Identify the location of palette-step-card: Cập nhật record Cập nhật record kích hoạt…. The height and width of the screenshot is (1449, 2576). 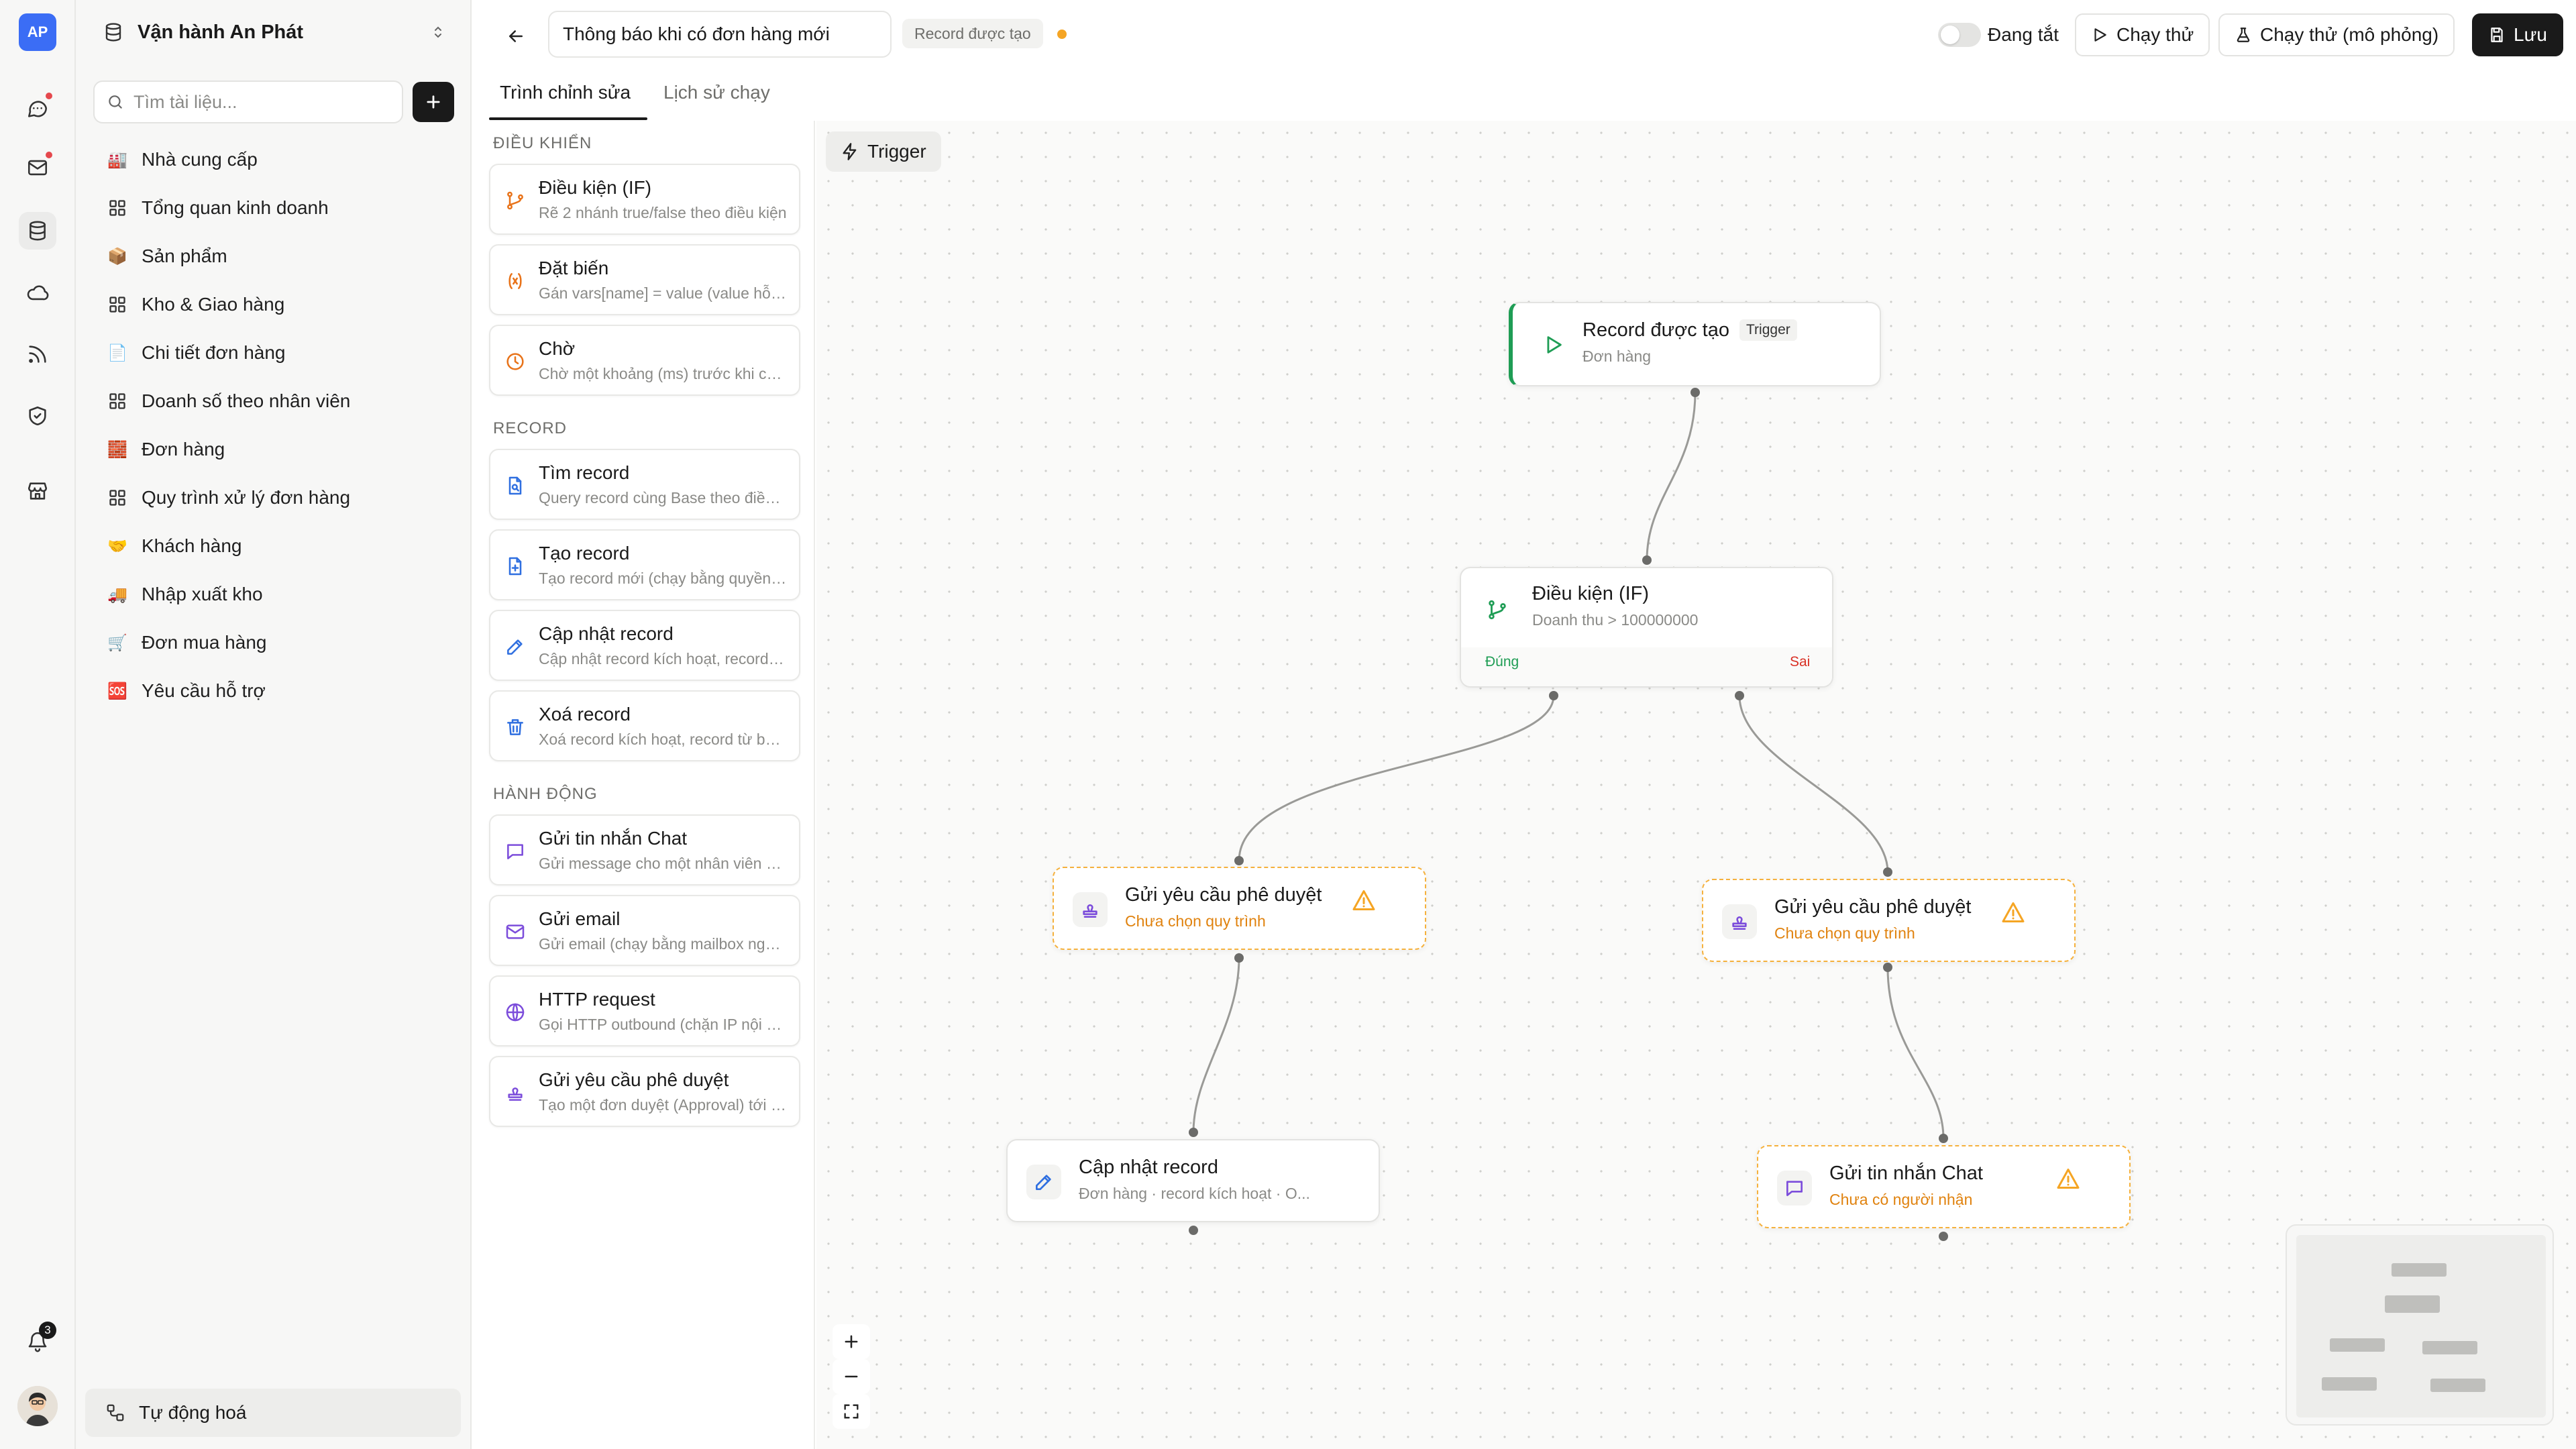
(644, 645).